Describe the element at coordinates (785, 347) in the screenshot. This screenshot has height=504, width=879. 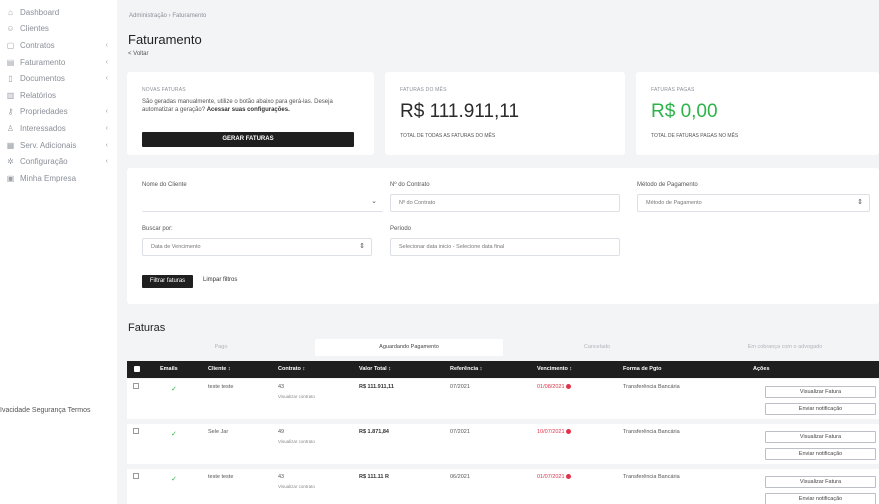
I see `tab-3: Em cobrança com o advogado` at that location.